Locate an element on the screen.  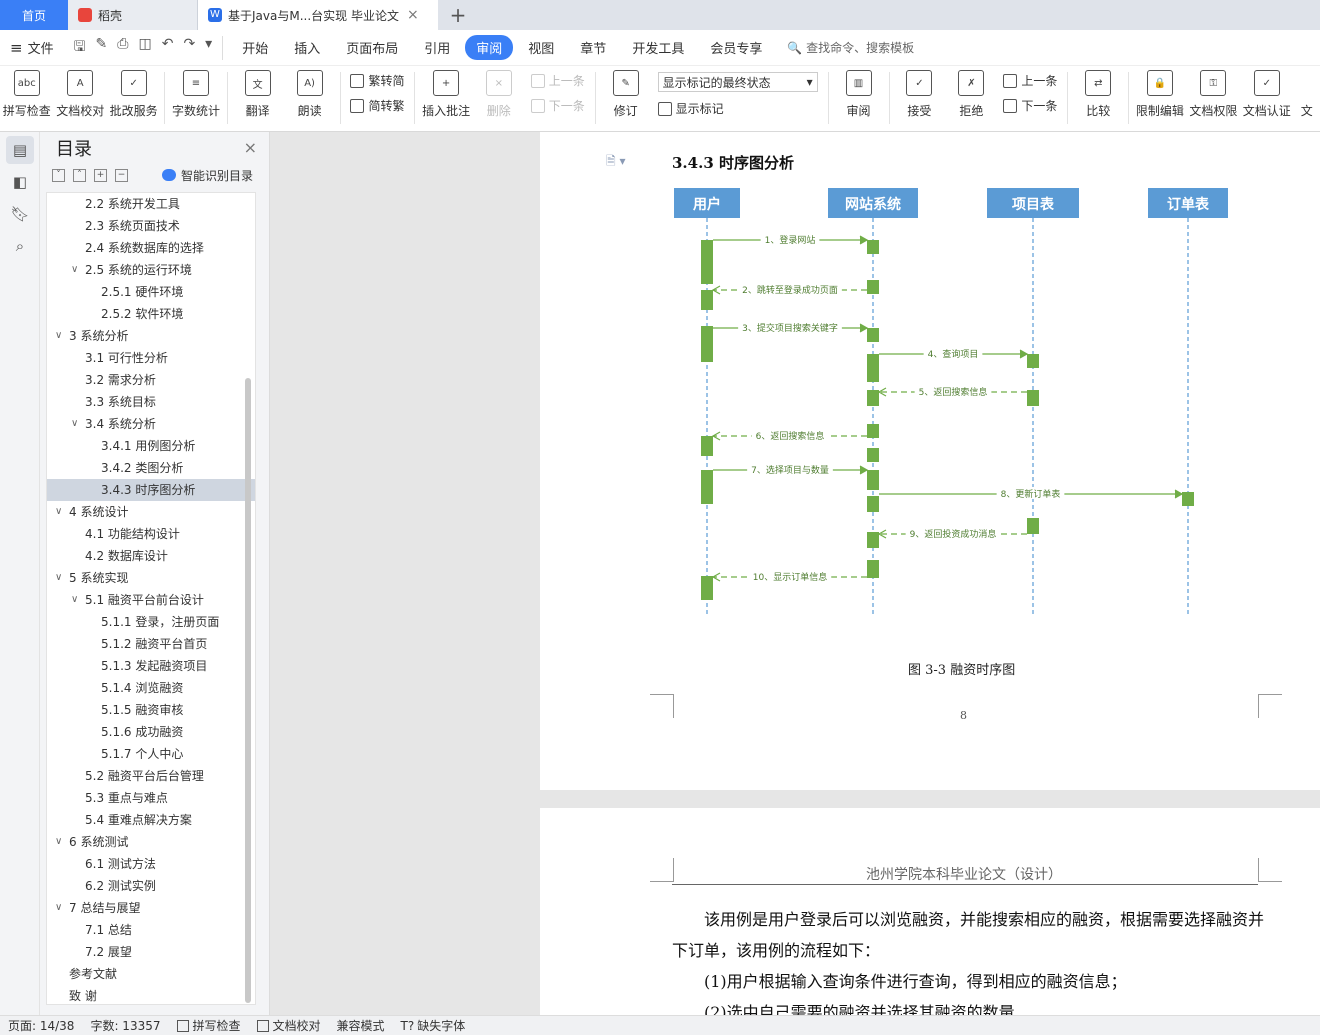
document-icon: 🗎︎ ▾ is located at coordinates (616, 162).